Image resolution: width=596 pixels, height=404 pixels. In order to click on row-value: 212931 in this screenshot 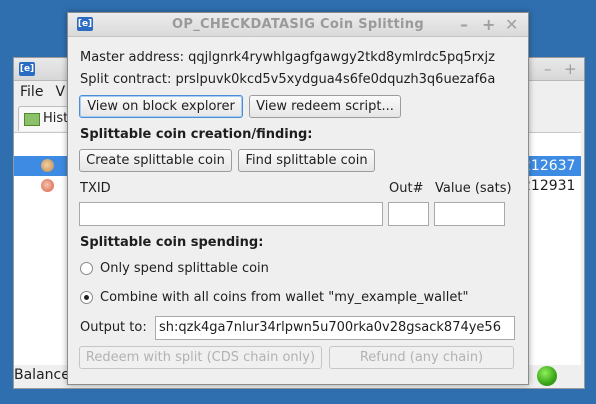, I will do `click(549, 186)`.